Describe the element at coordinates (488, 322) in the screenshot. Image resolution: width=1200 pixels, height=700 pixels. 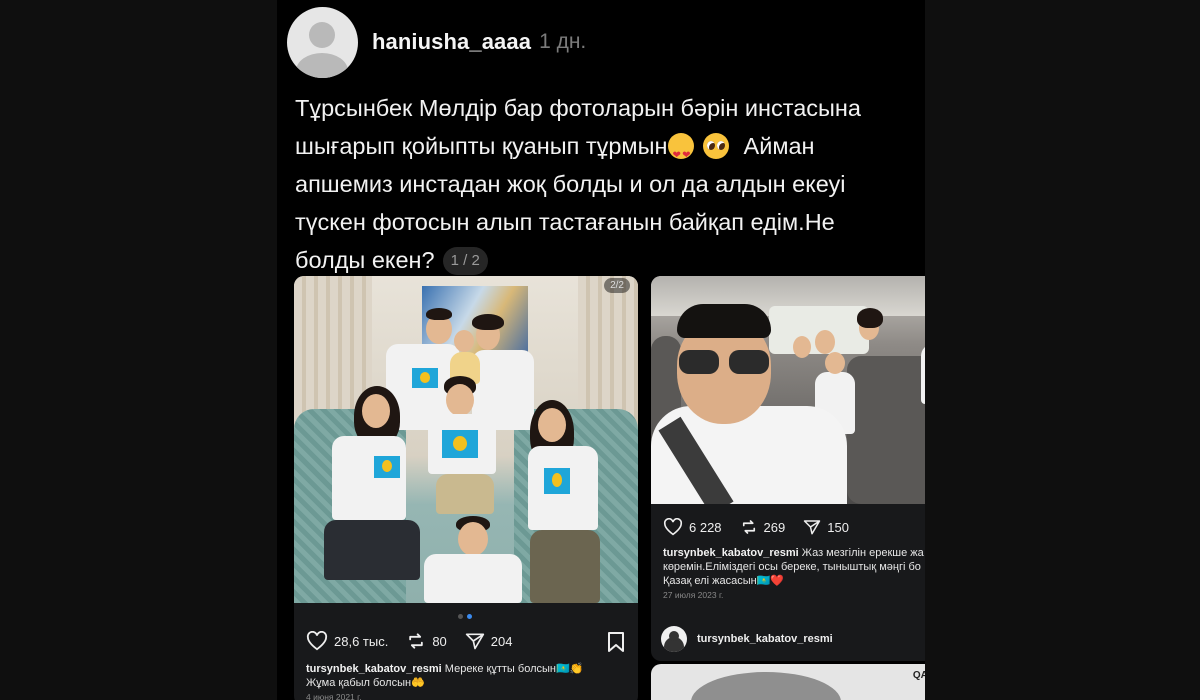
I see `person-mother-hair` at that location.